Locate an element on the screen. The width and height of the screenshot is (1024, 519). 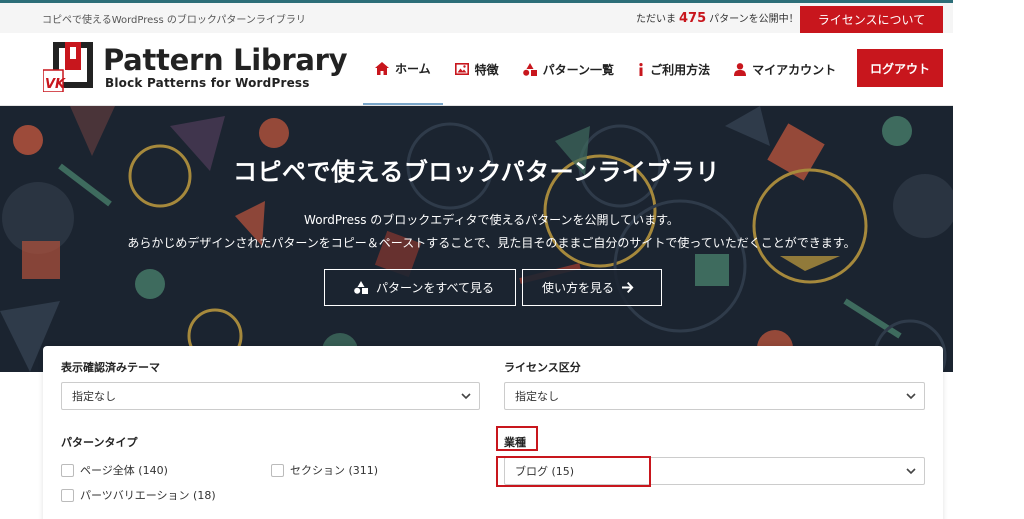
view-all-patterns-button: パターンをすべて見る is located at coordinates (420, 287).